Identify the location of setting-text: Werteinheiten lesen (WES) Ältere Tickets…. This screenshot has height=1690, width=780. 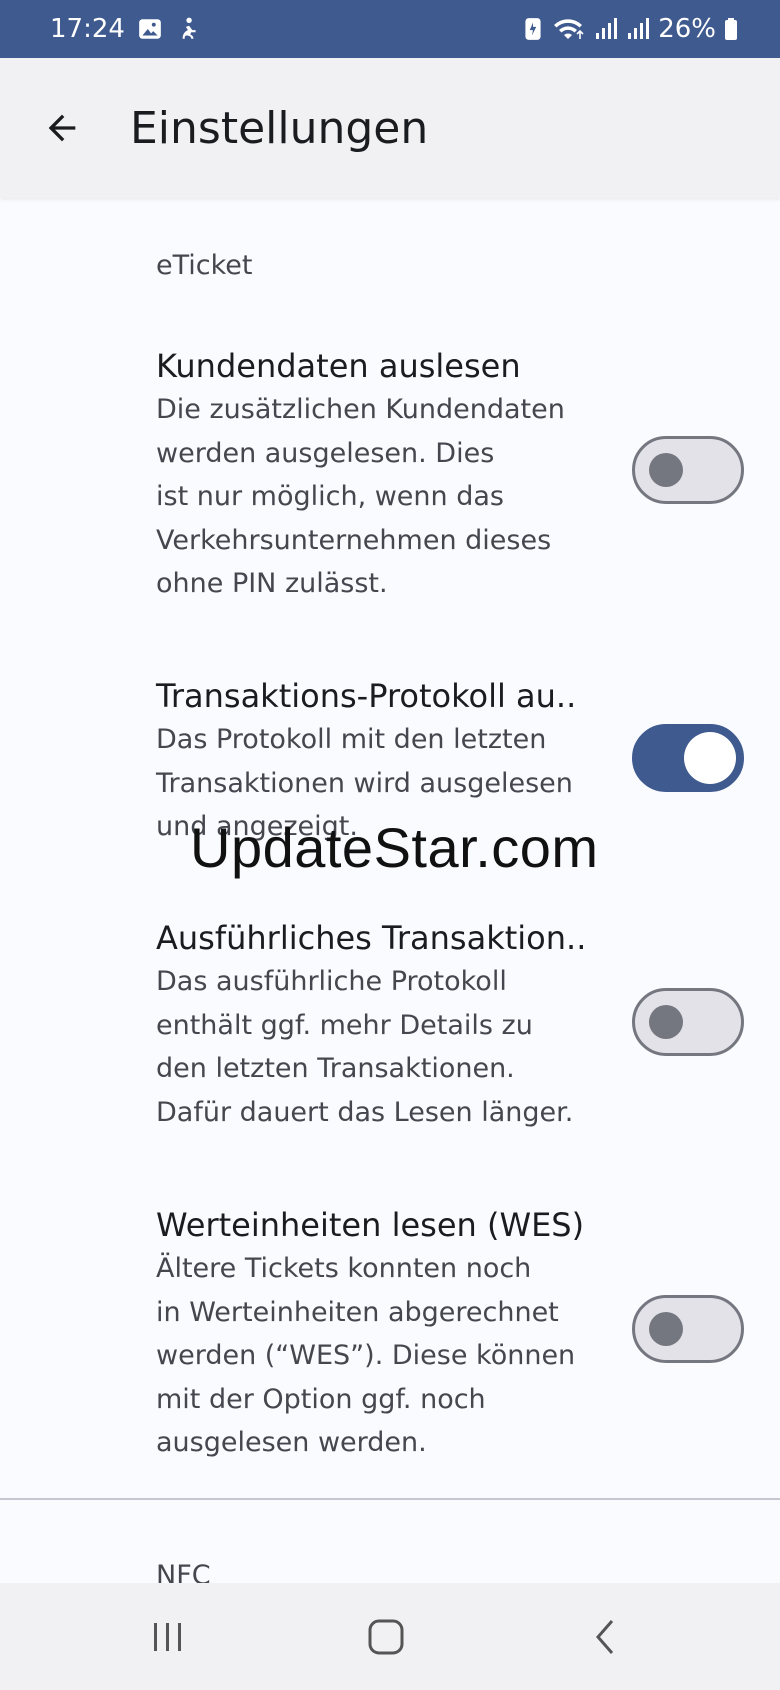
(376, 1334).